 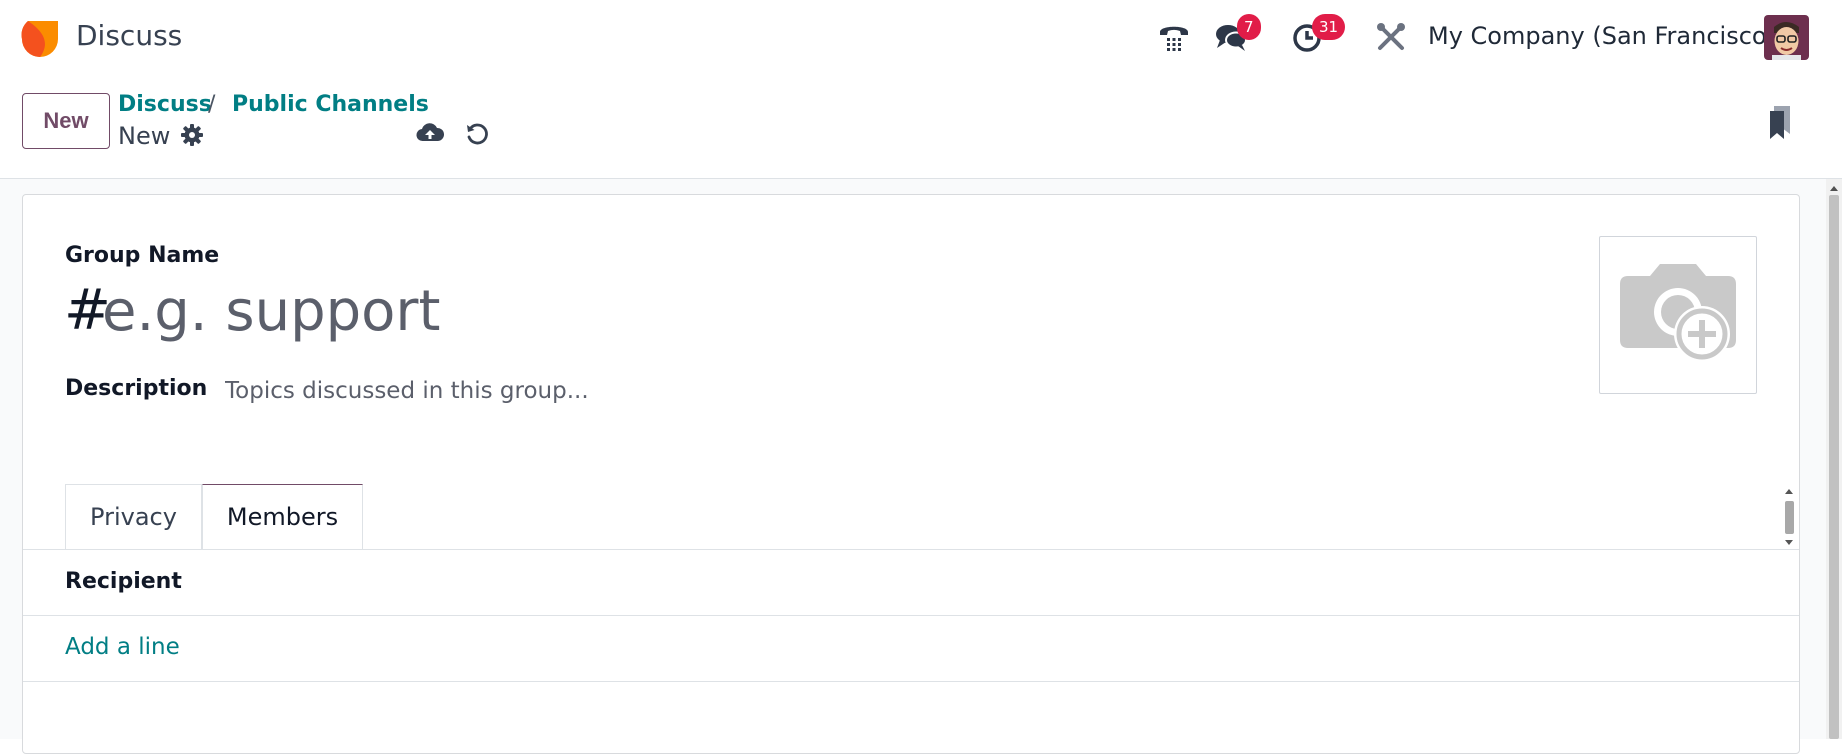 What do you see at coordinates (1834, 459) in the screenshot?
I see `page-scrollbar` at bounding box center [1834, 459].